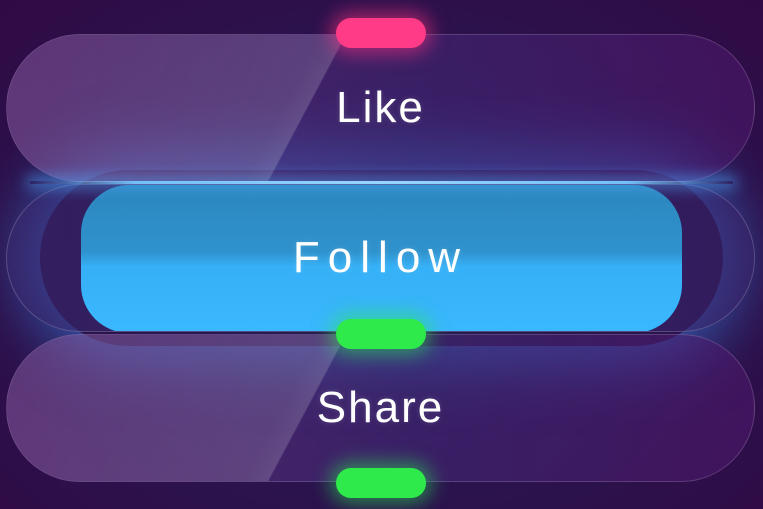 The width and height of the screenshot is (763, 509). I want to click on follow-label: Follow, so click(380, 257).